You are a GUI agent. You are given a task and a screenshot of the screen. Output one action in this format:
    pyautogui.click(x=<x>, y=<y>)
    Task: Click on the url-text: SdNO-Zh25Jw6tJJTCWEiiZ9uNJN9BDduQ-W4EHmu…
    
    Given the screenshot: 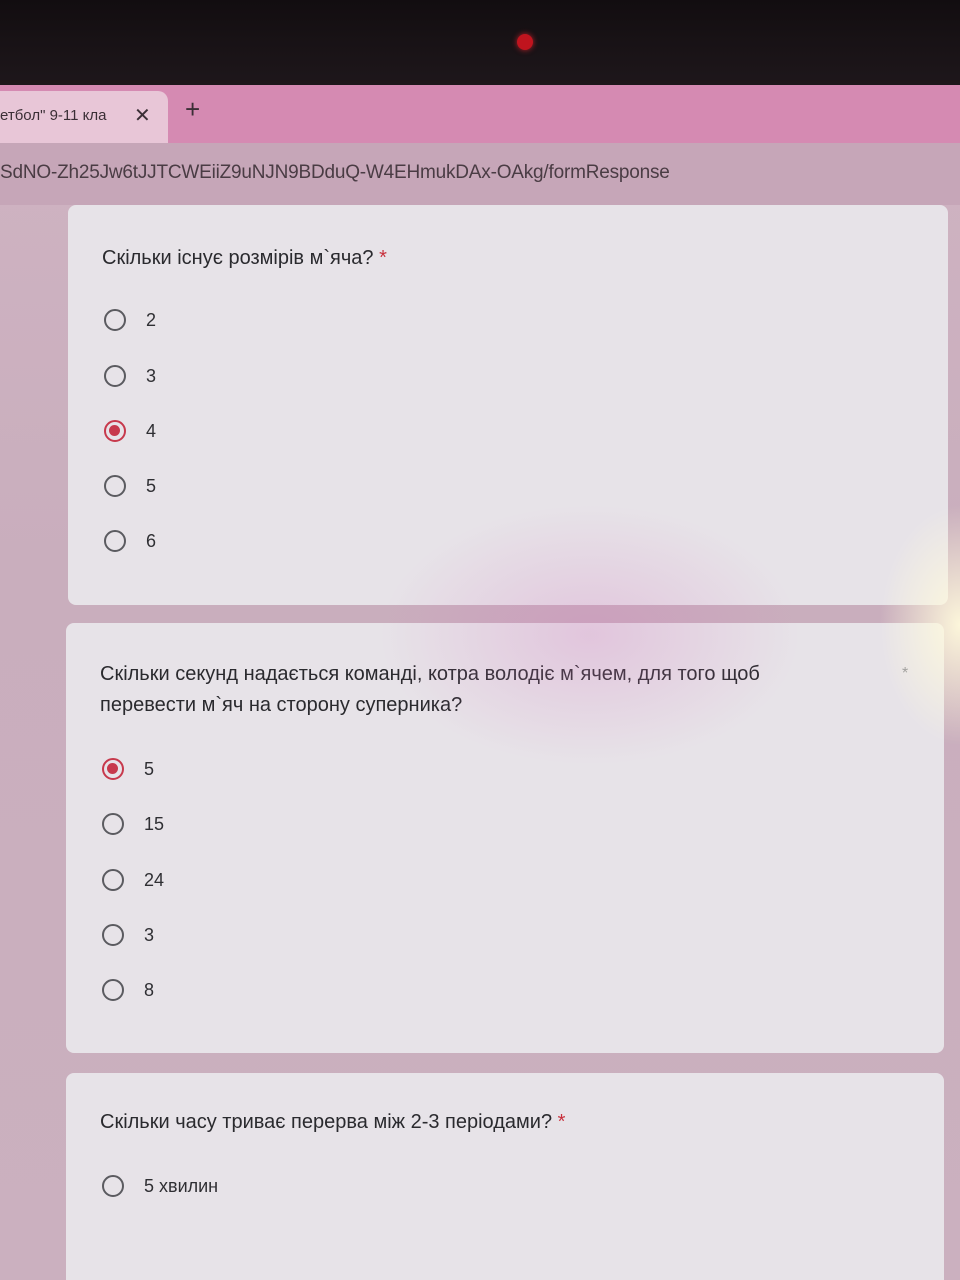 What is the action you would take?
    pyautogui.click(x=350, y=173)
    